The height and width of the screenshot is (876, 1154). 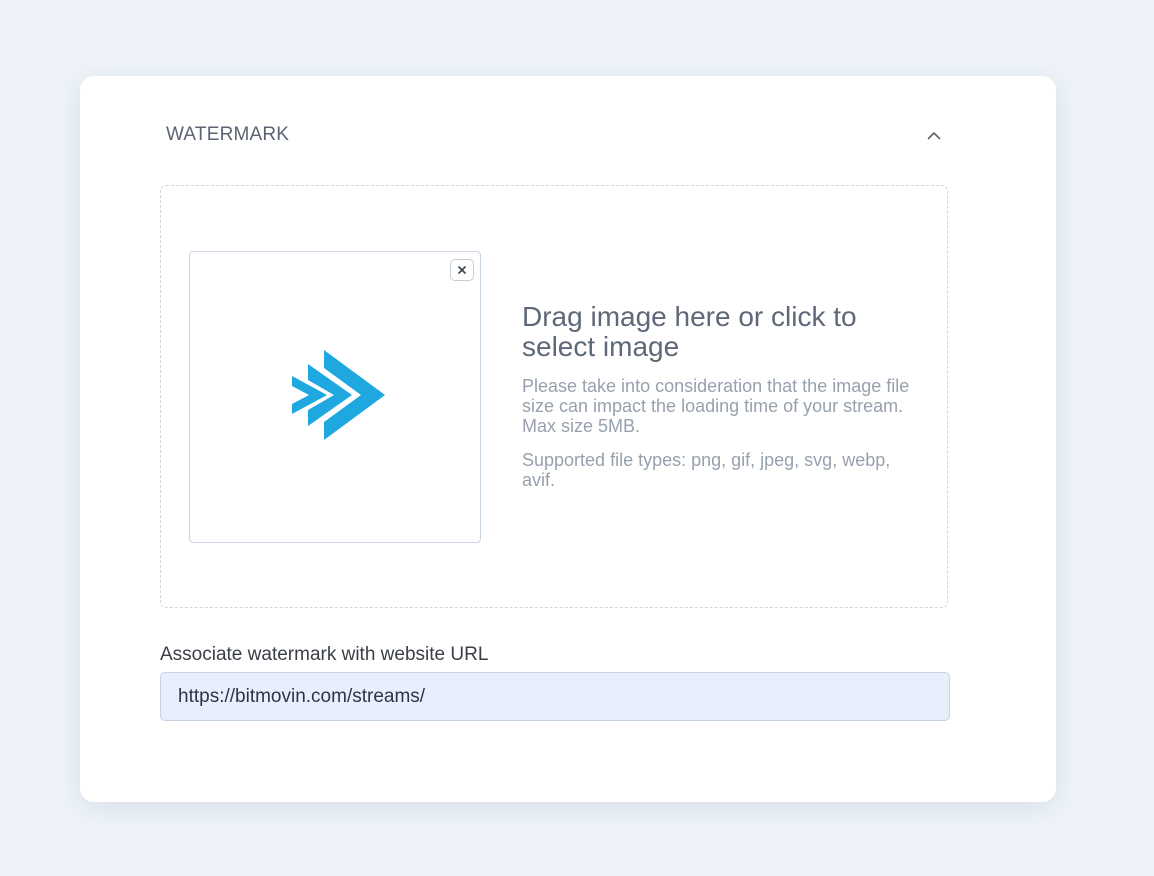 What do you see at coordinates (556, 135) in the screenshot?
I see `section-header: WATERMARK` at bounding box center [556, 135].